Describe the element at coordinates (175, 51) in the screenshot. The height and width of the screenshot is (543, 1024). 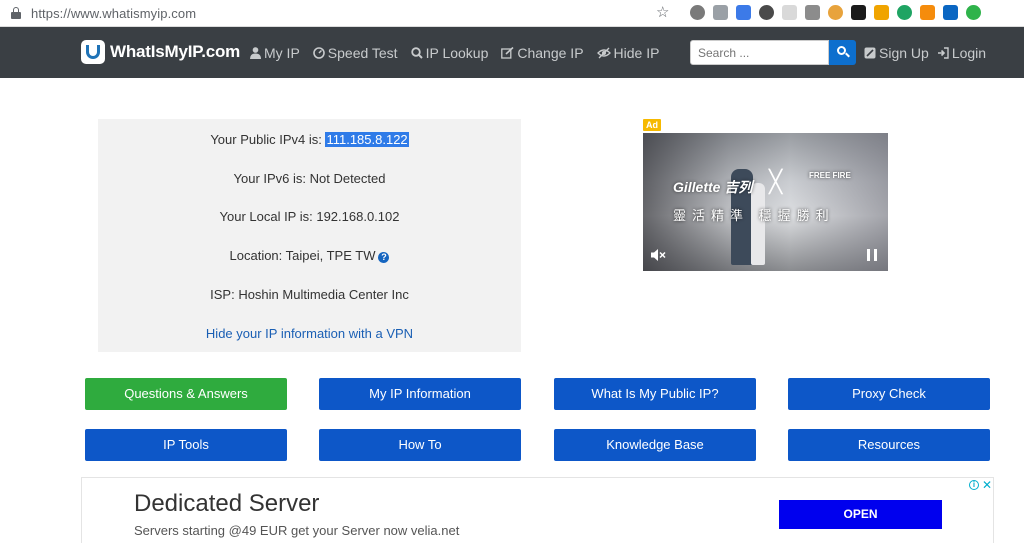
I see `brand-name: WhatIsMyIP.com` at that location.